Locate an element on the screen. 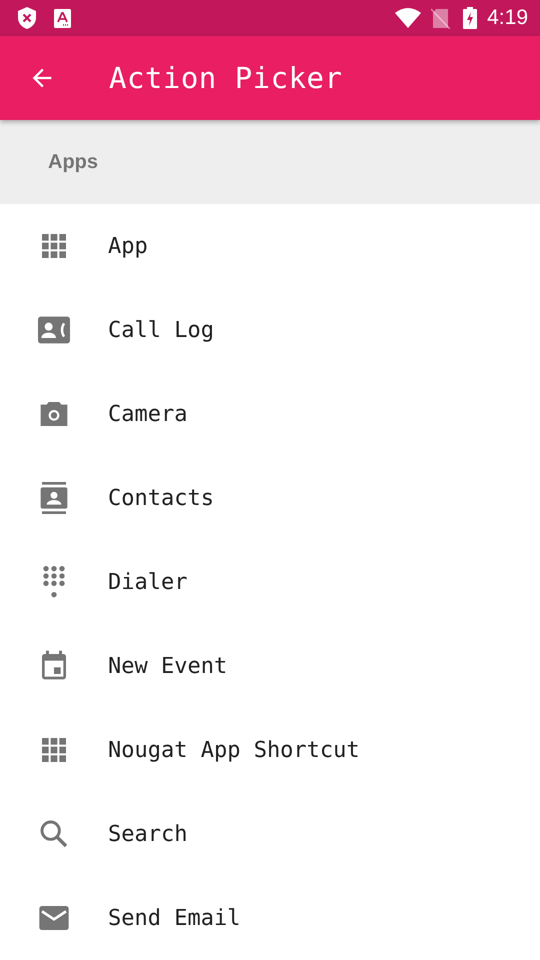  wifi-icon is located at coordinates (408, 18).